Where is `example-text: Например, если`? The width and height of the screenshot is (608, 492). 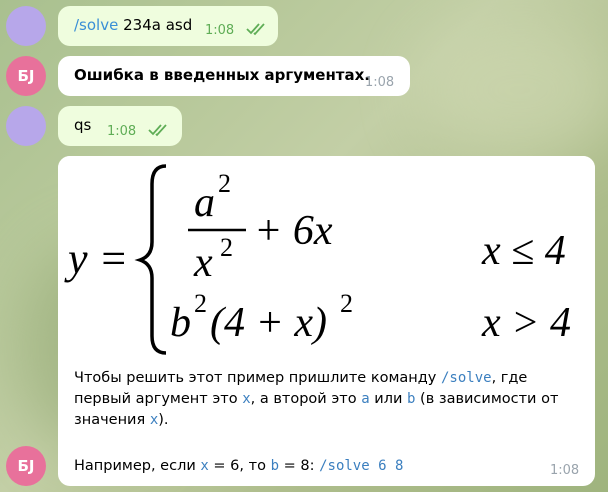
example-text: Например, если is located at coordinates (137, 466).